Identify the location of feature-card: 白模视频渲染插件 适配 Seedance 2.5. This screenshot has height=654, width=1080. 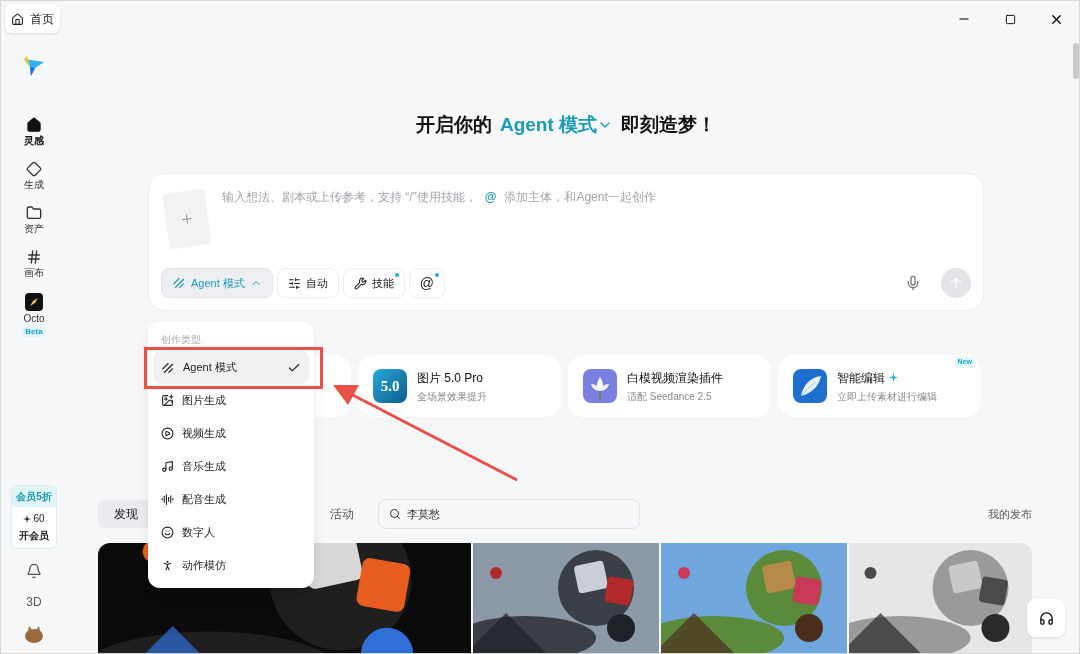
(669, 386).